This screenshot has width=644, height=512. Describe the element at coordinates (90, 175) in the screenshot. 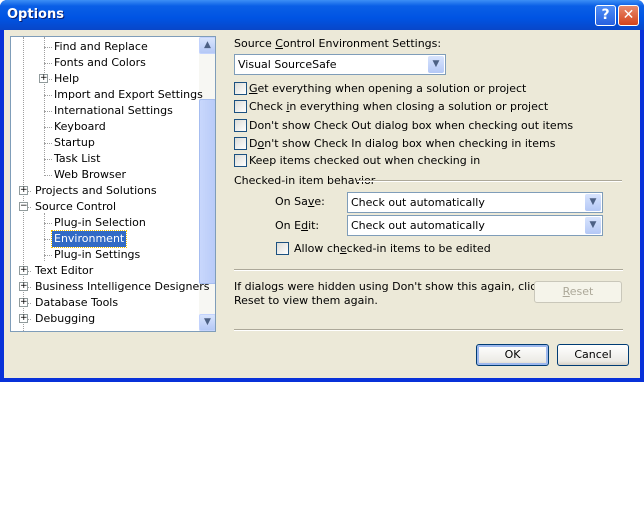

I see `tree-item: Web Browser` at that location.